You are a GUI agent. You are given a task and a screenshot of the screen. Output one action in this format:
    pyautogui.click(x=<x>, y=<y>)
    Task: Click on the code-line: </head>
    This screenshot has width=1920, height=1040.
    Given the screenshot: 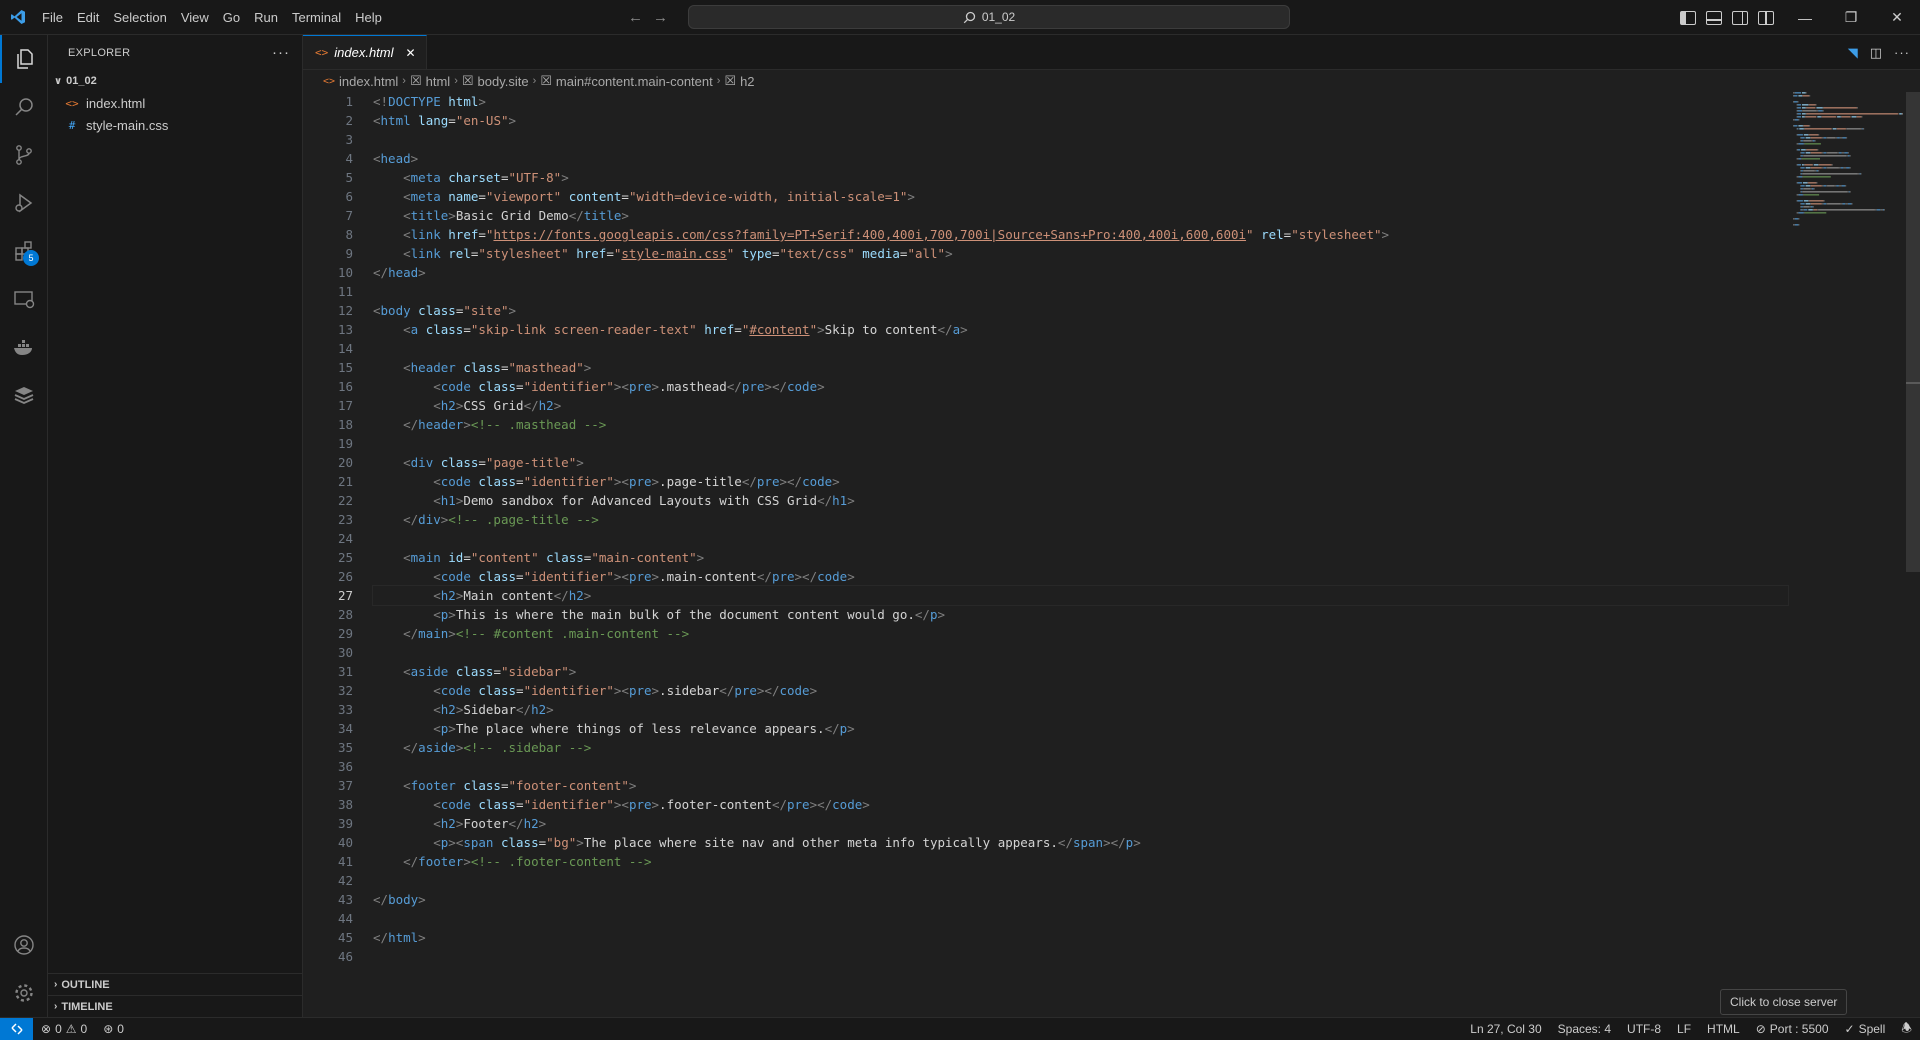 What is the action you would take?
    pyautogui.click(x=1080, y=272)
    